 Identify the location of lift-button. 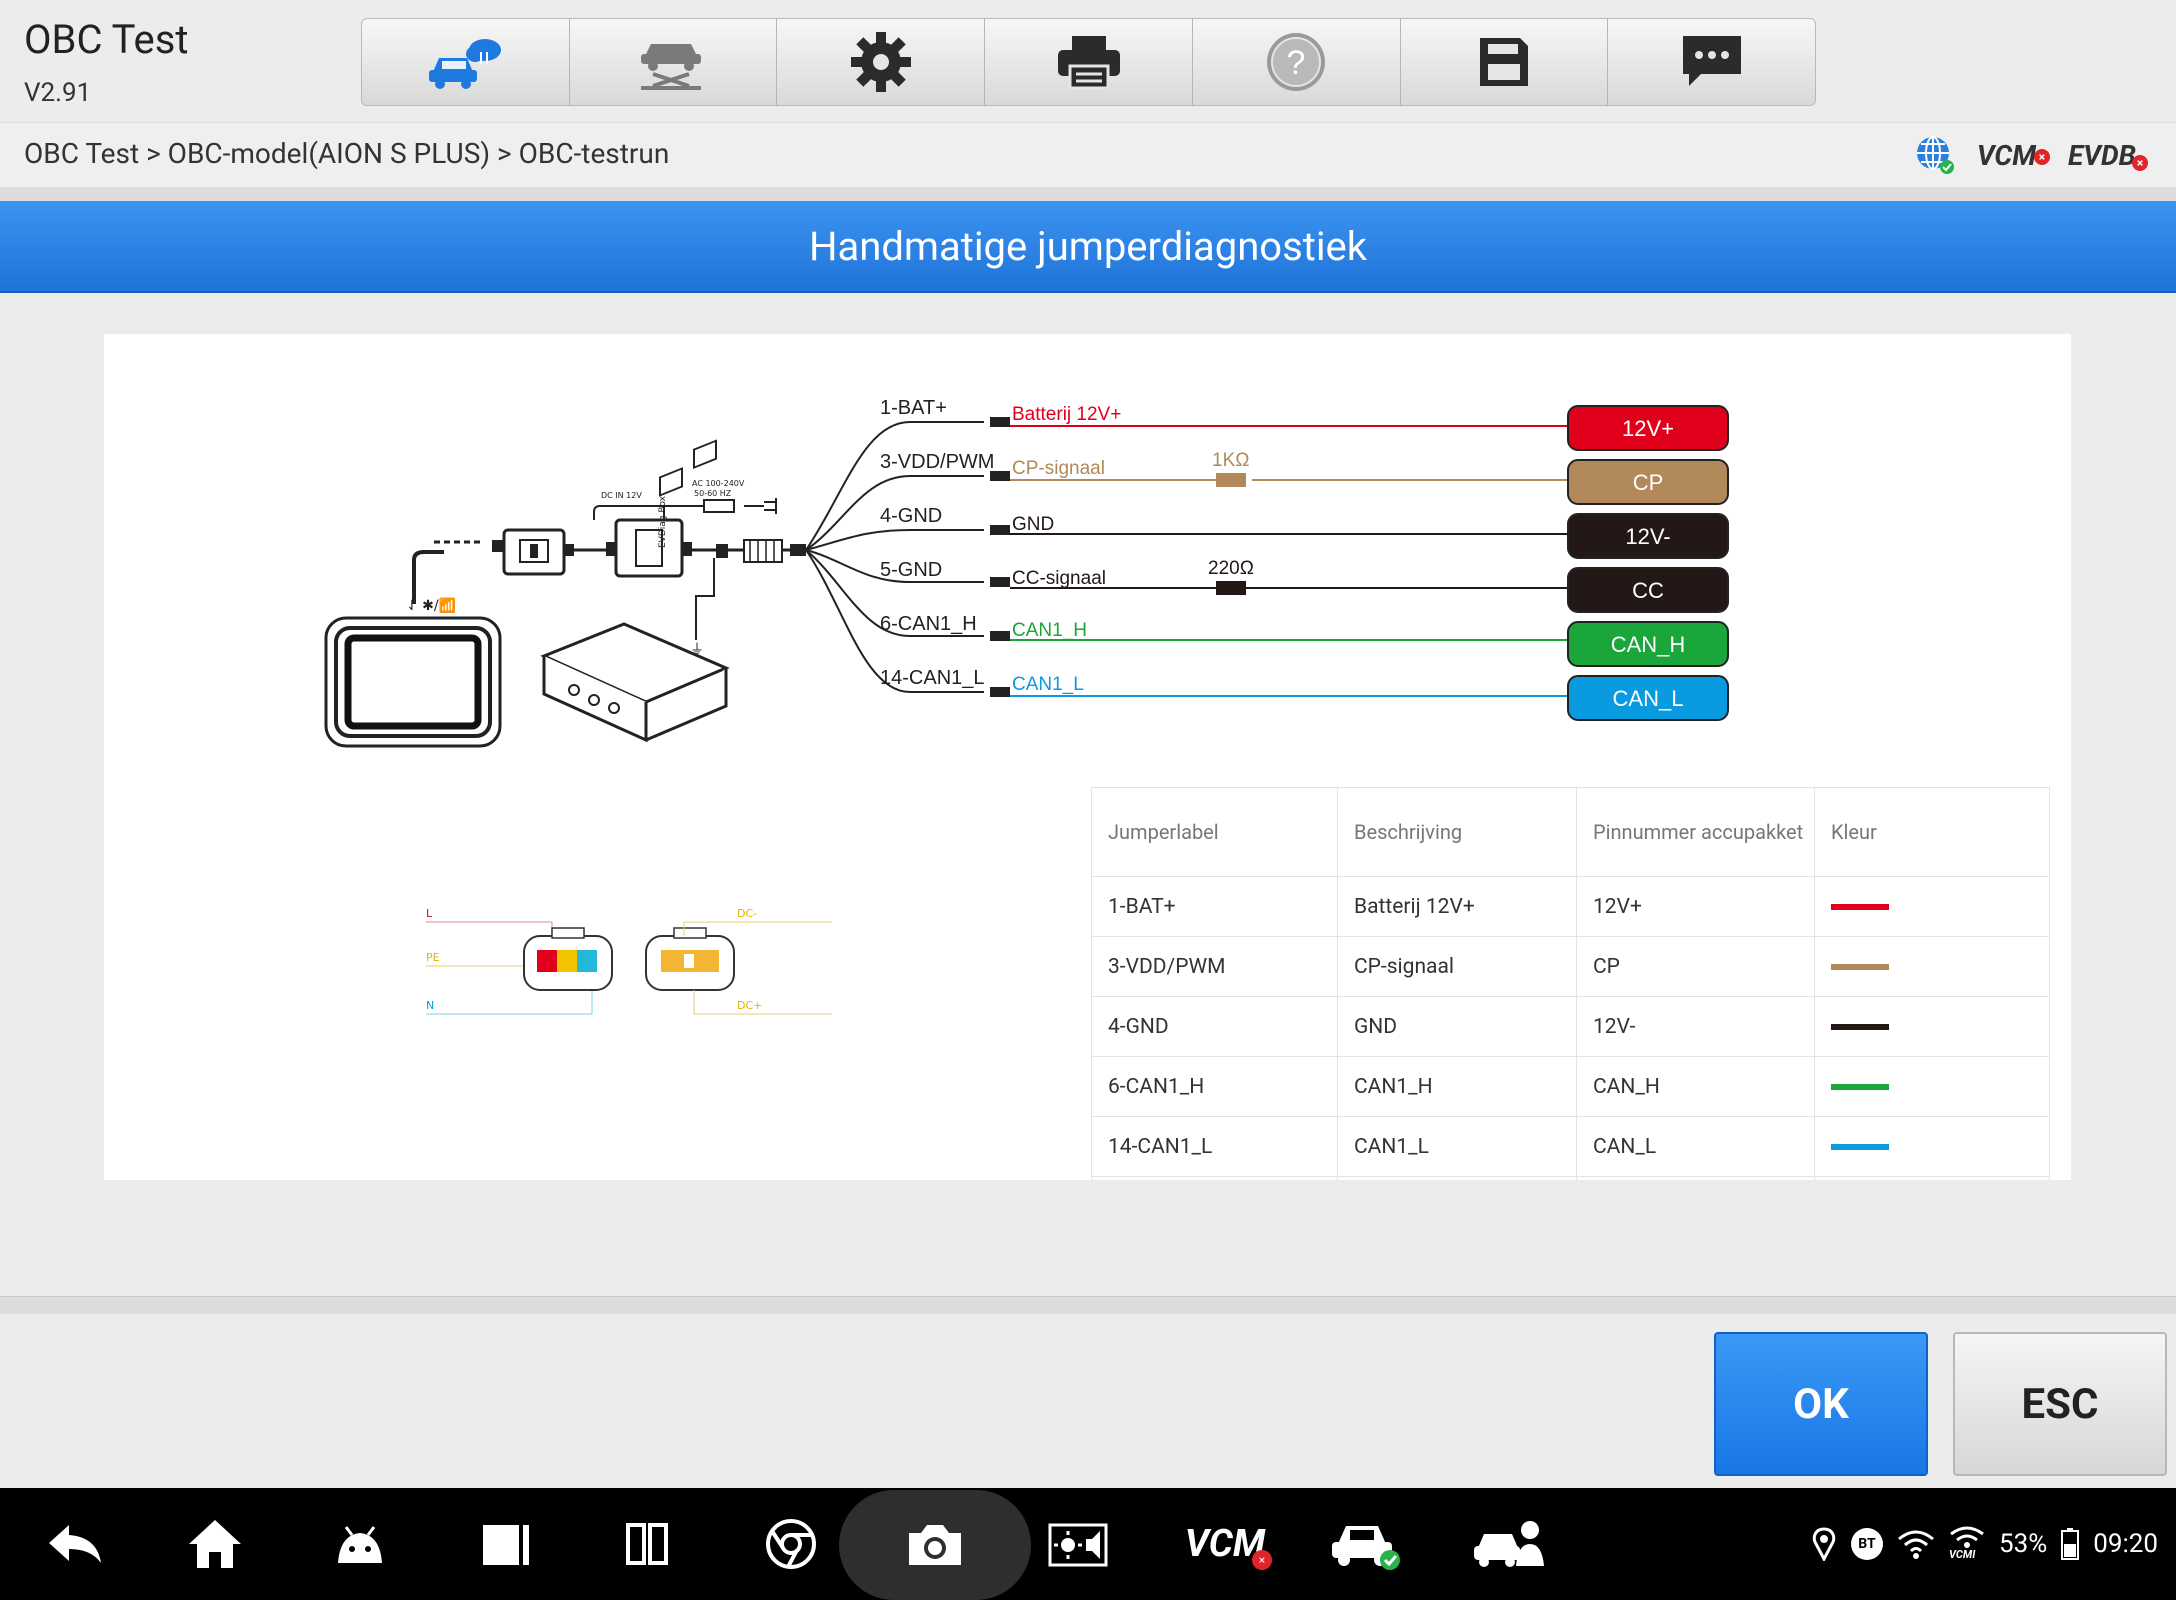
(674, 62).